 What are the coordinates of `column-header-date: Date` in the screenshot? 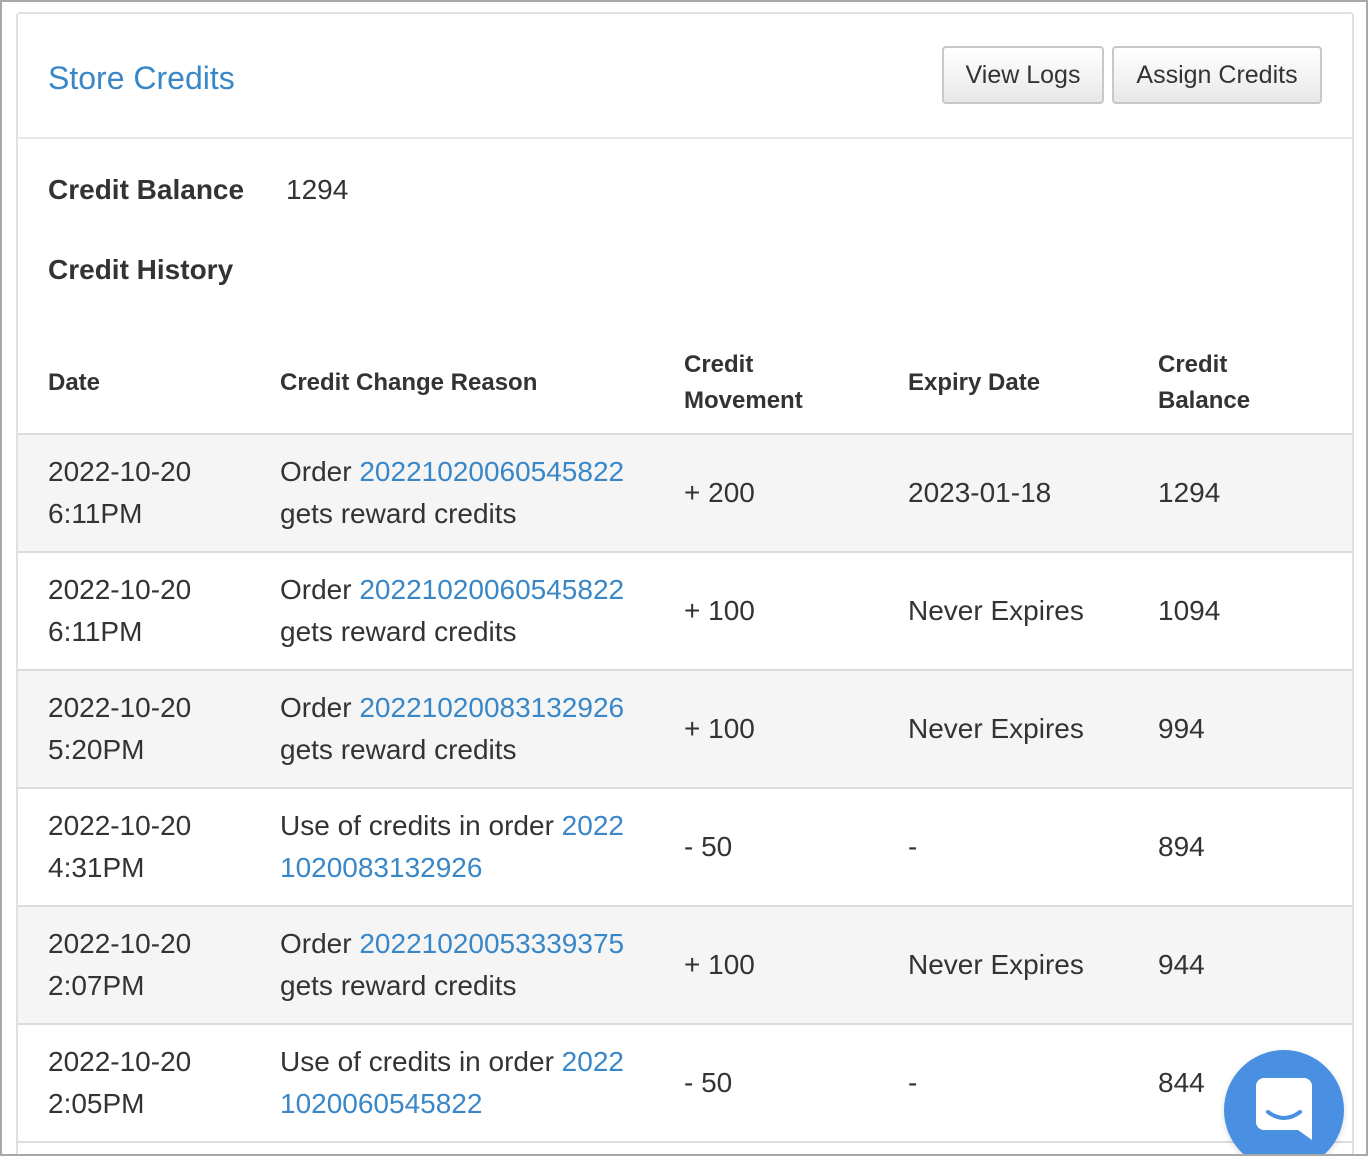 It's located at (74, 382).